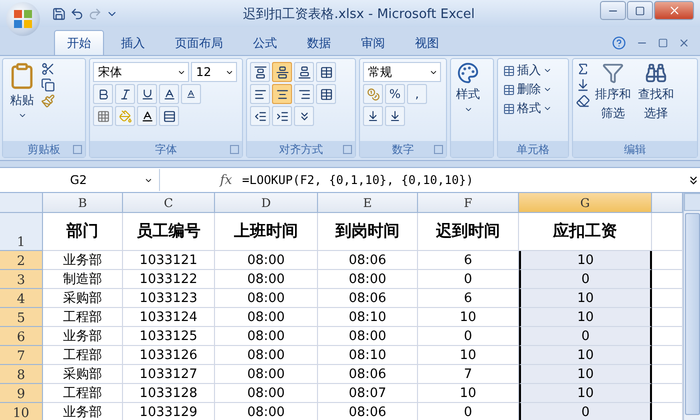 The height and width of the screenshot is (420, 700). Describe the element at coordinates (583, 101) in the screenshot. I see `eraser-icon` at that location.